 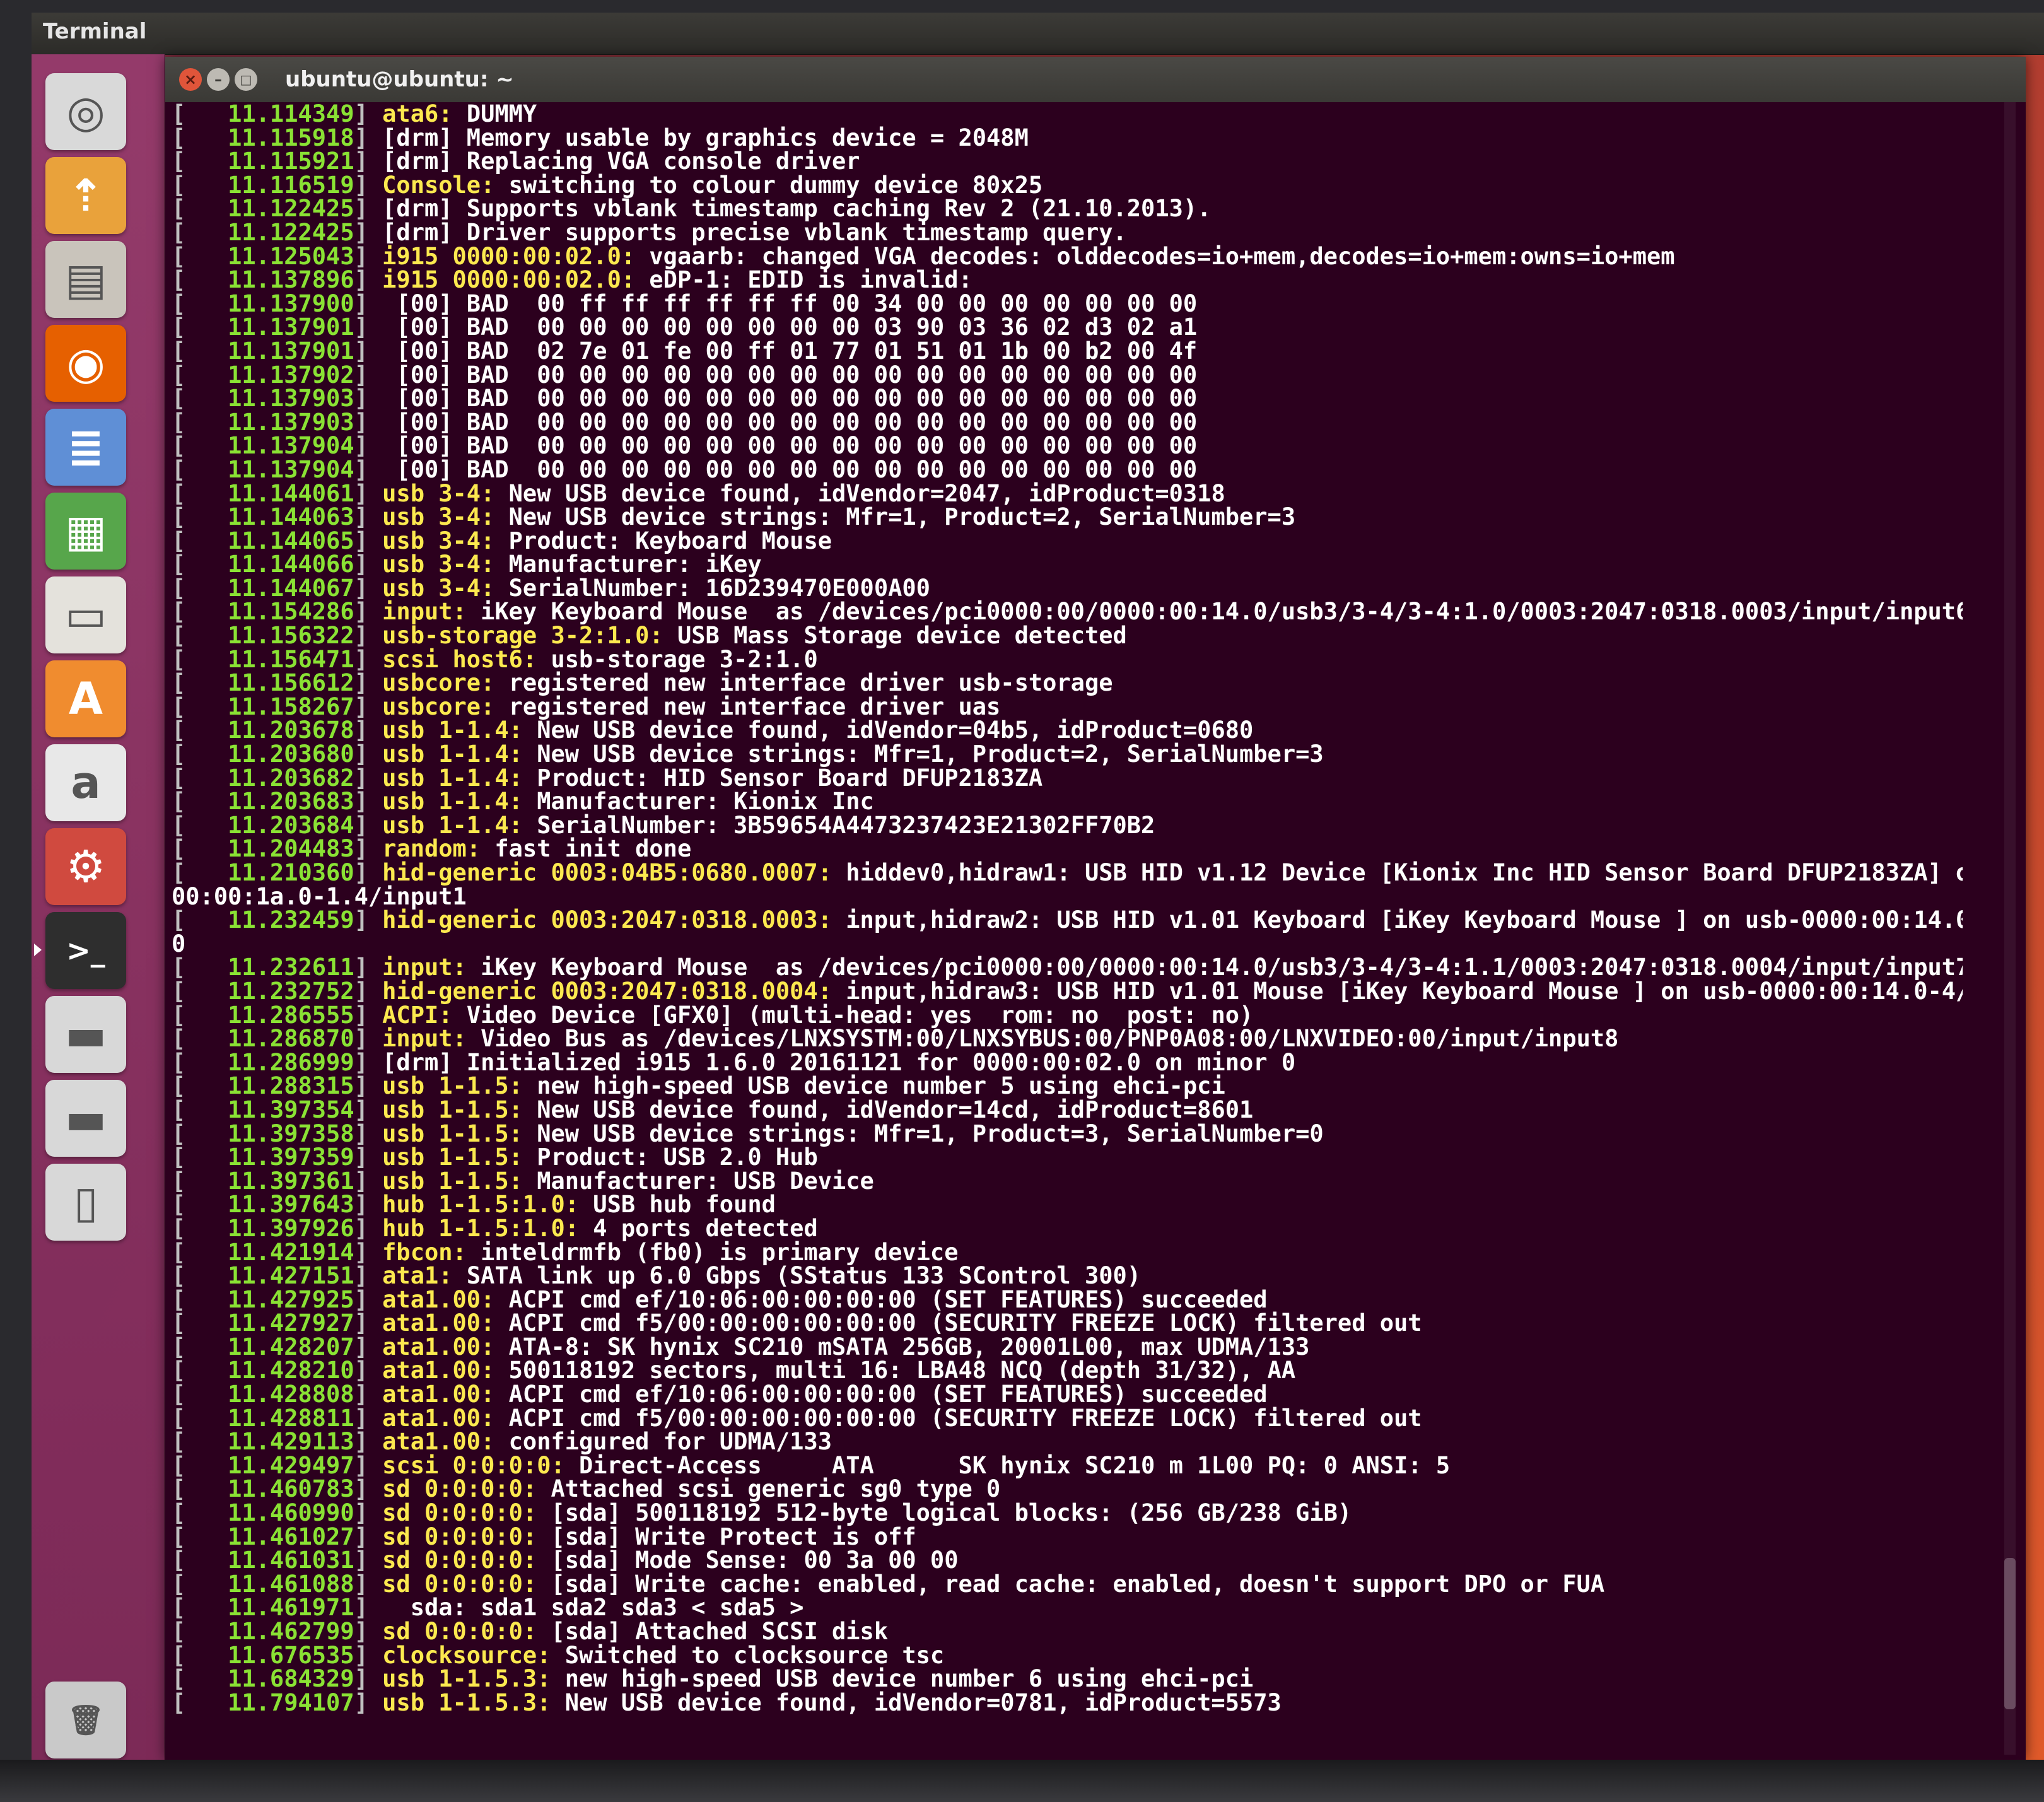 What do you see at coordinates (269, 327) in the screenshot?
I see `log-timestamp: 11.137901` at bounding box center [269, 327].